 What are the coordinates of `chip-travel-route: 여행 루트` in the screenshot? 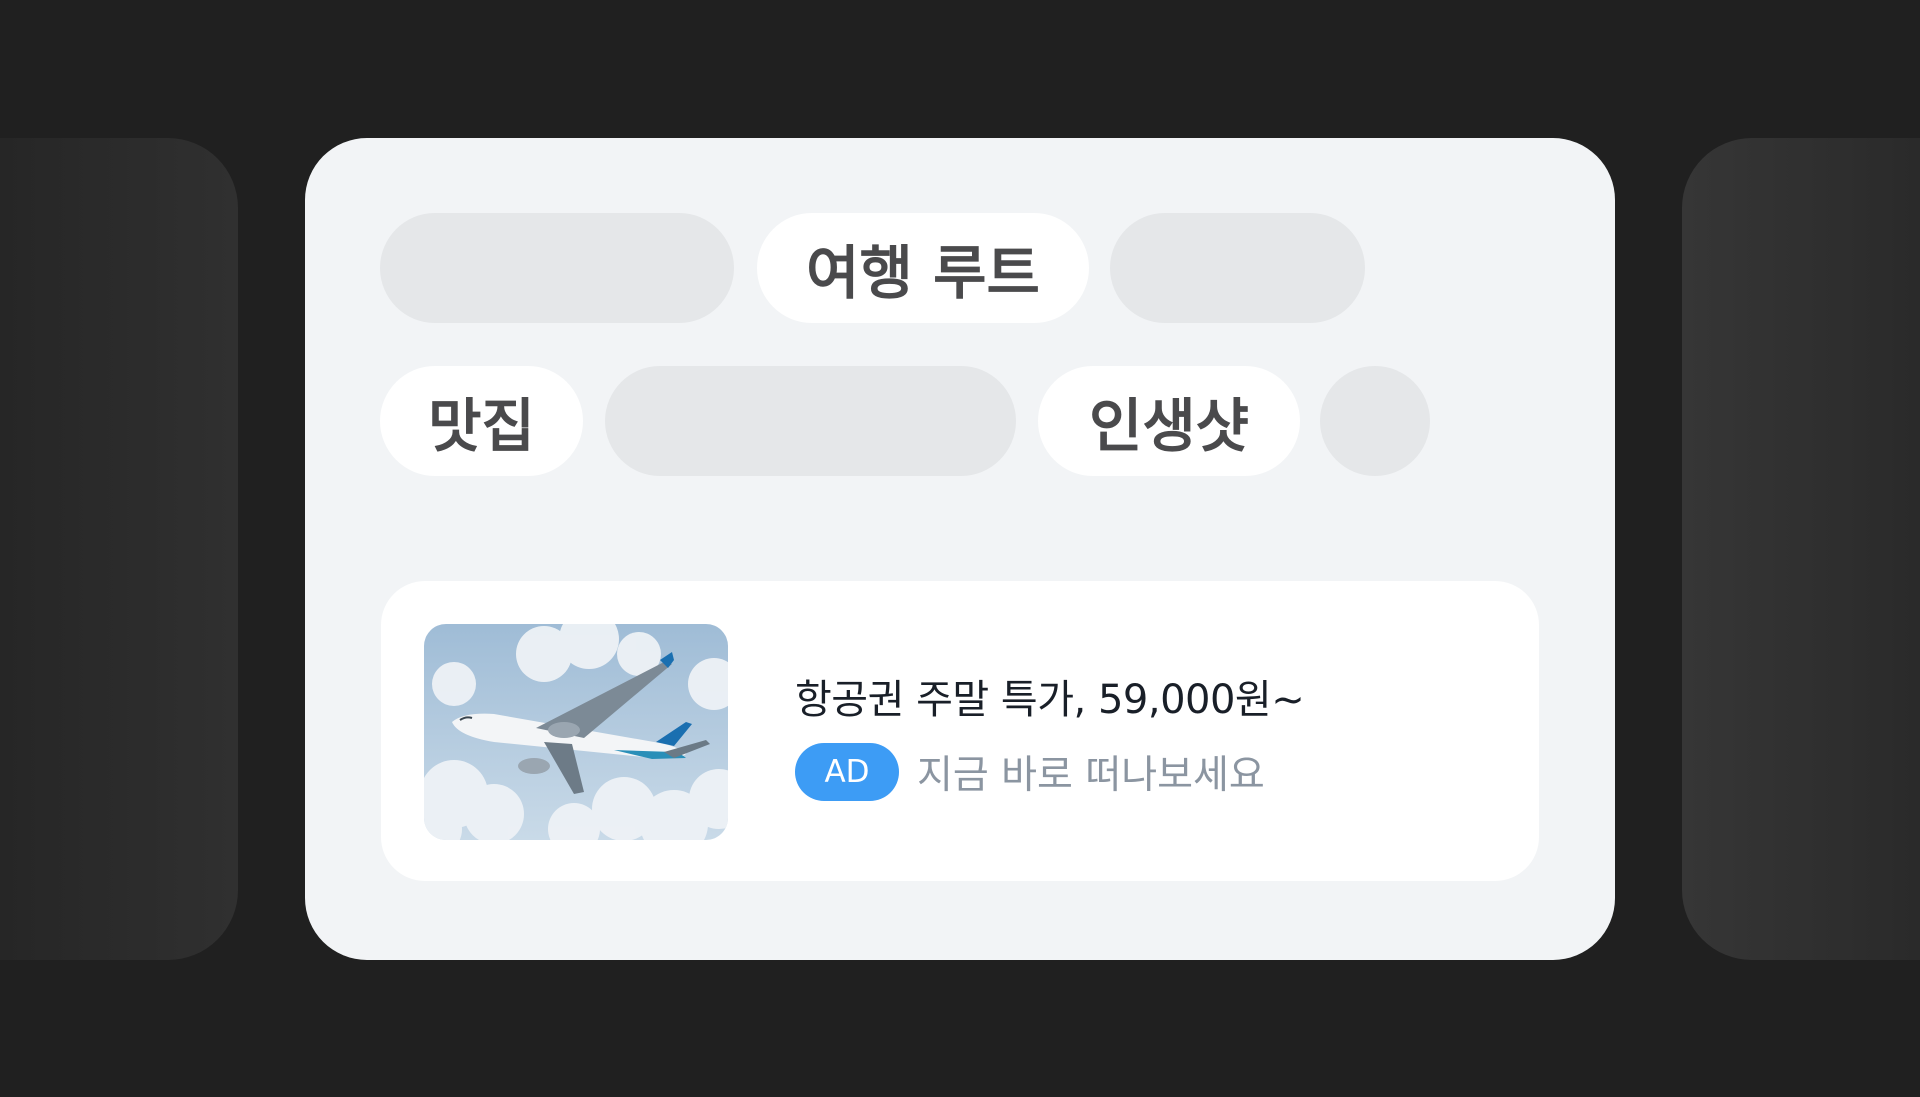 It's located at (923, 268).